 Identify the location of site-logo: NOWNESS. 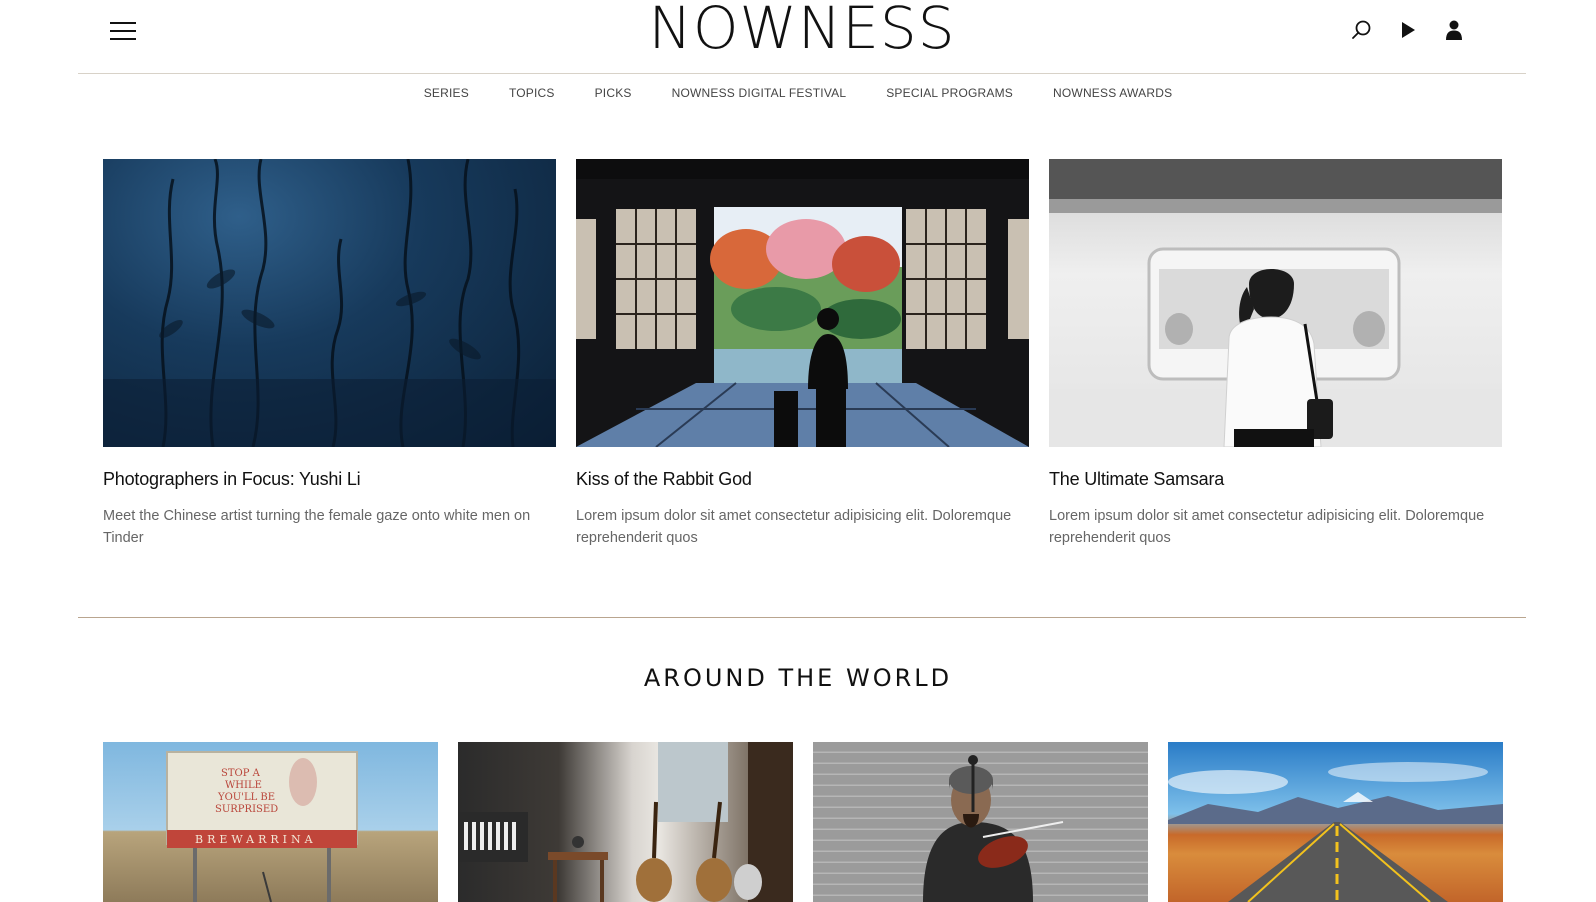
(802, 30).